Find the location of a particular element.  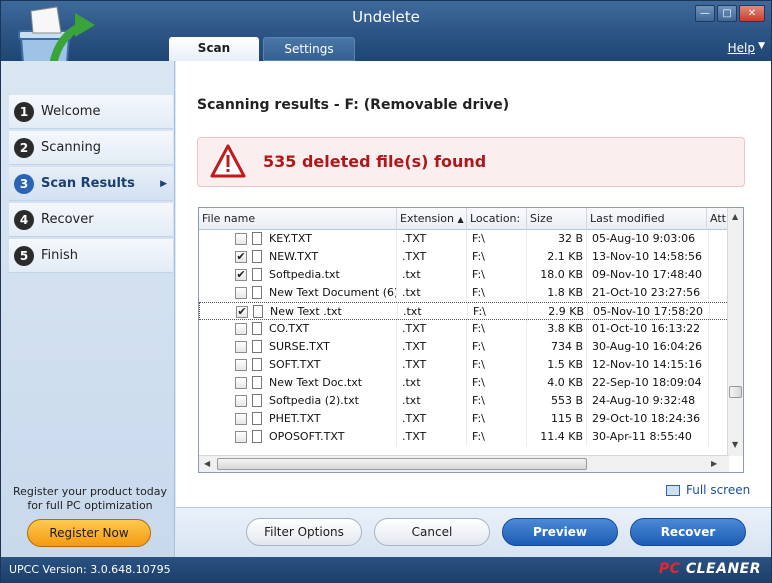

size-cell: 4.0 KB is located at coordinates (558, 383).